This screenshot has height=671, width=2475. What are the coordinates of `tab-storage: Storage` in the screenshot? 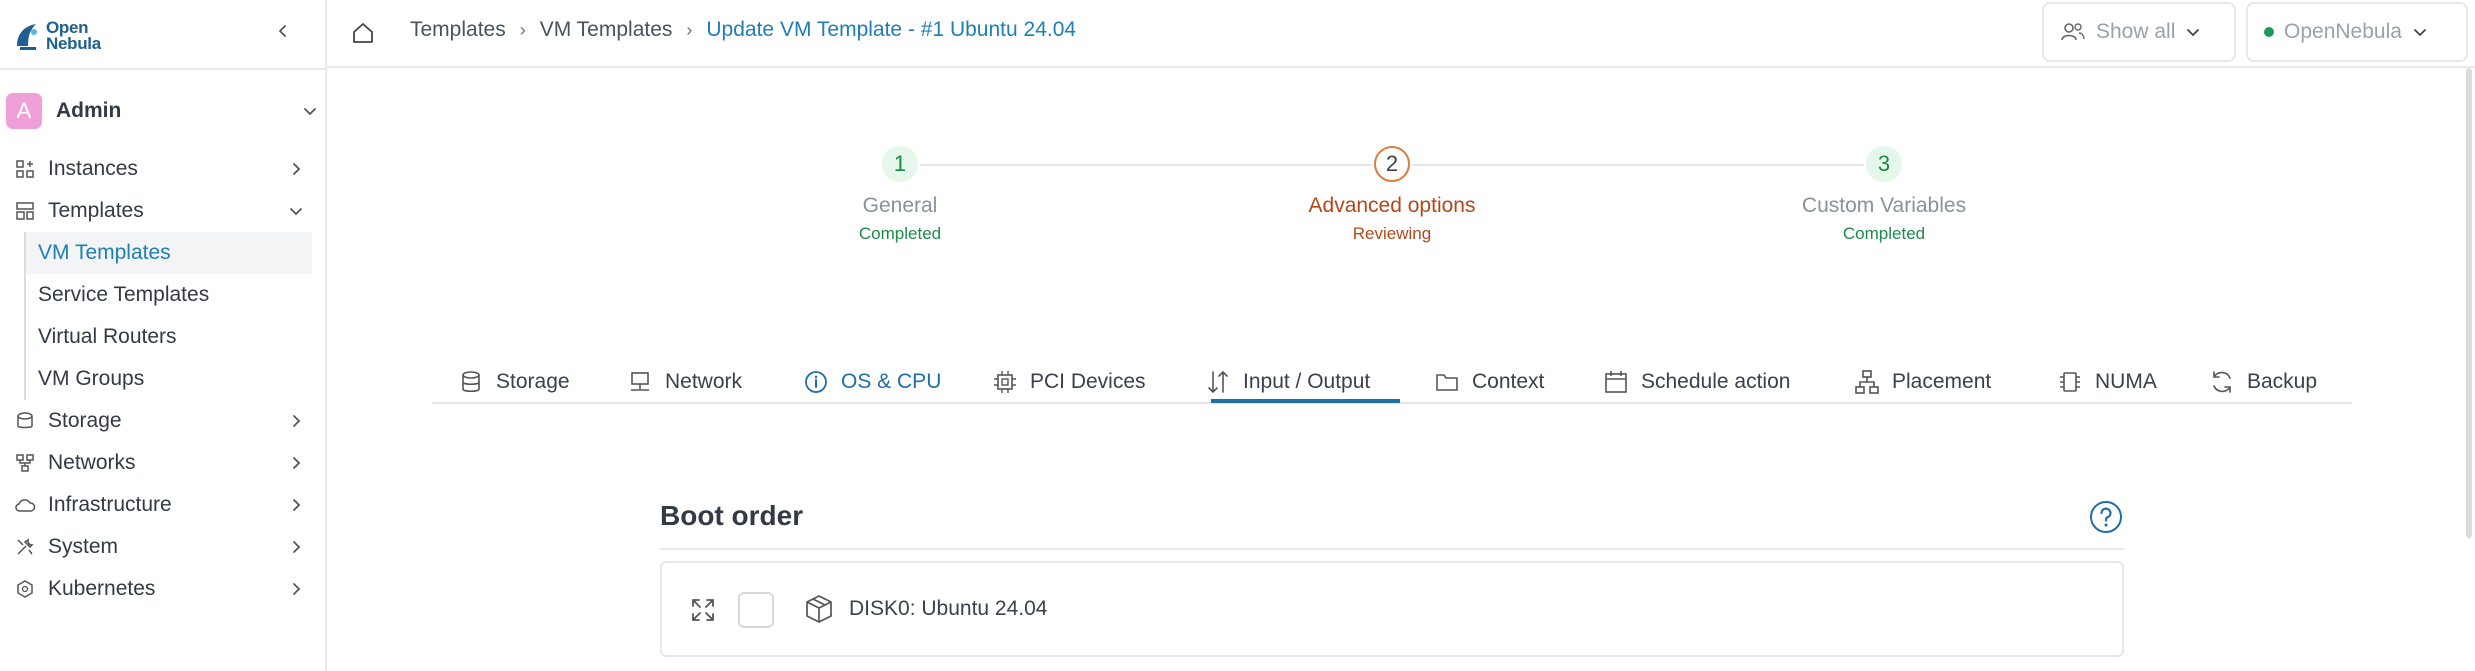 It's located at (514, 382).